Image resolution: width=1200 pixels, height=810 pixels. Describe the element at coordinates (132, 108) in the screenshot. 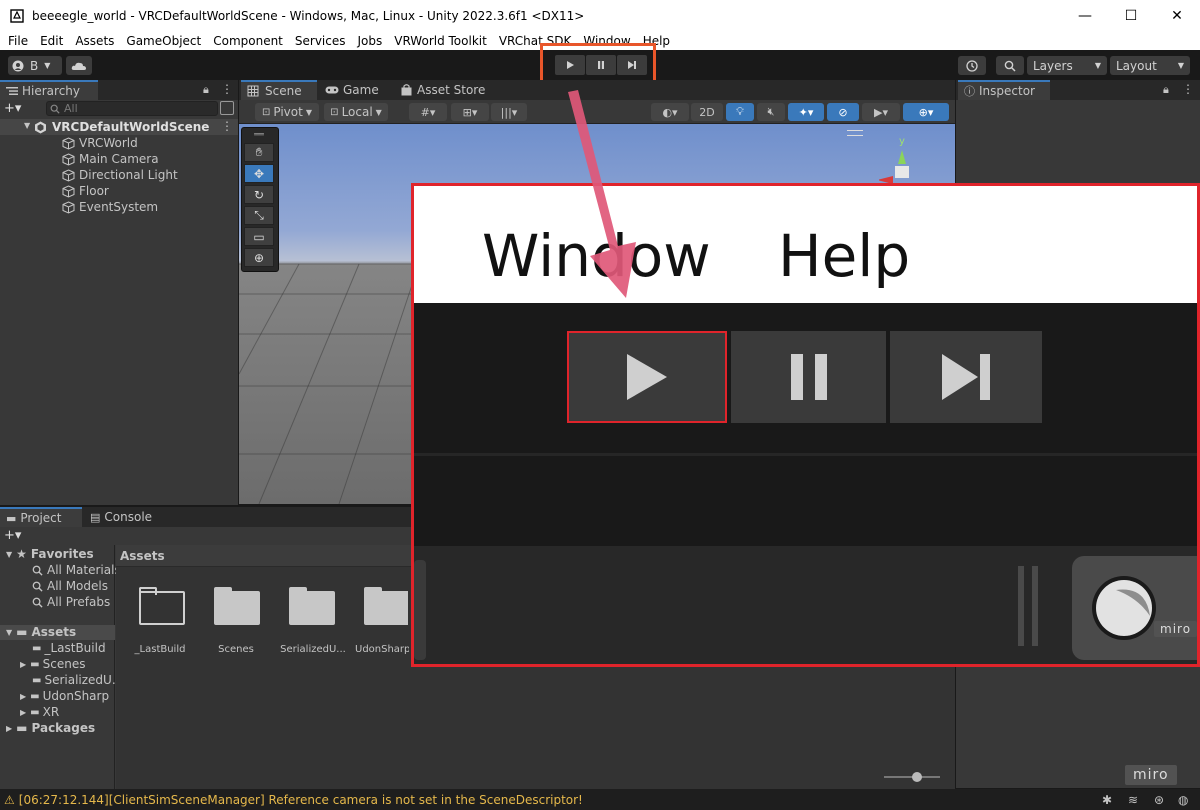

I see `hierarchy-search-input: All` at that location.